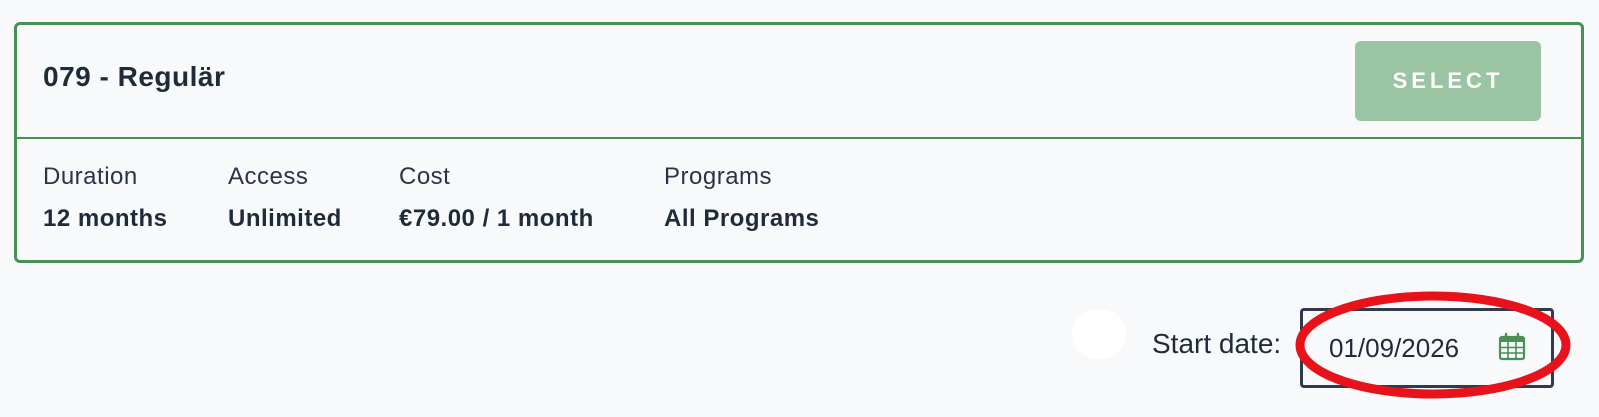  Describe the element at coordinates (1099, 334) in the screenshot. I see `circle-placeholder` at that location.